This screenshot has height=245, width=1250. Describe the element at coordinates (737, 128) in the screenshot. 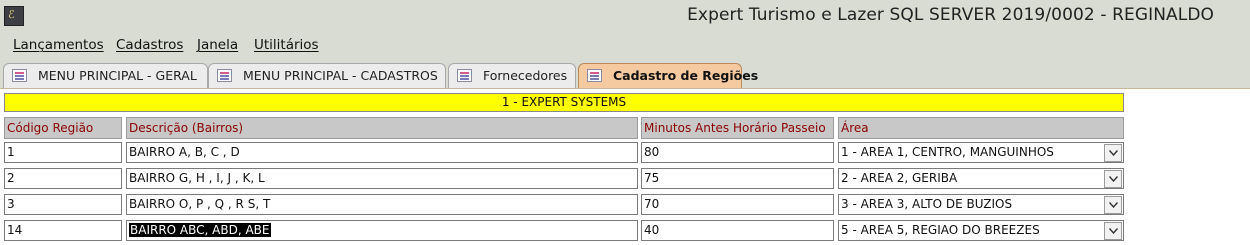

I see `column-header-minutes: Minutos Antes Horário Passeio` at that location.